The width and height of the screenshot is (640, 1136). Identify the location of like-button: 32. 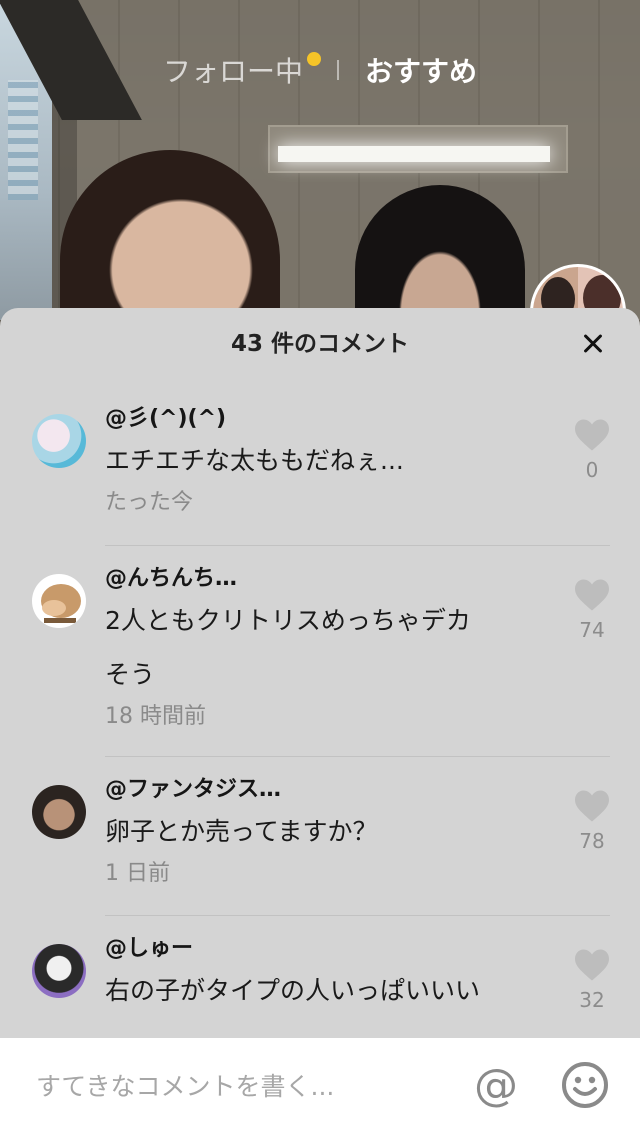
(592, 980).